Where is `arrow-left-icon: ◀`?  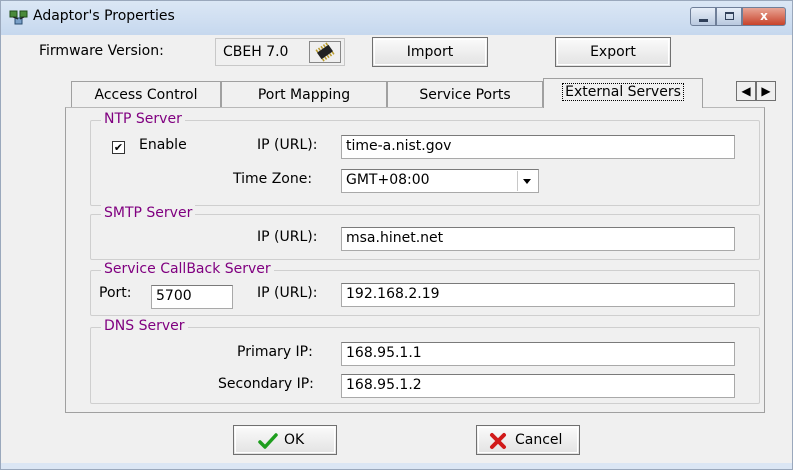
arrow-left-icon: ◀ is located at coordinates (746, 91).